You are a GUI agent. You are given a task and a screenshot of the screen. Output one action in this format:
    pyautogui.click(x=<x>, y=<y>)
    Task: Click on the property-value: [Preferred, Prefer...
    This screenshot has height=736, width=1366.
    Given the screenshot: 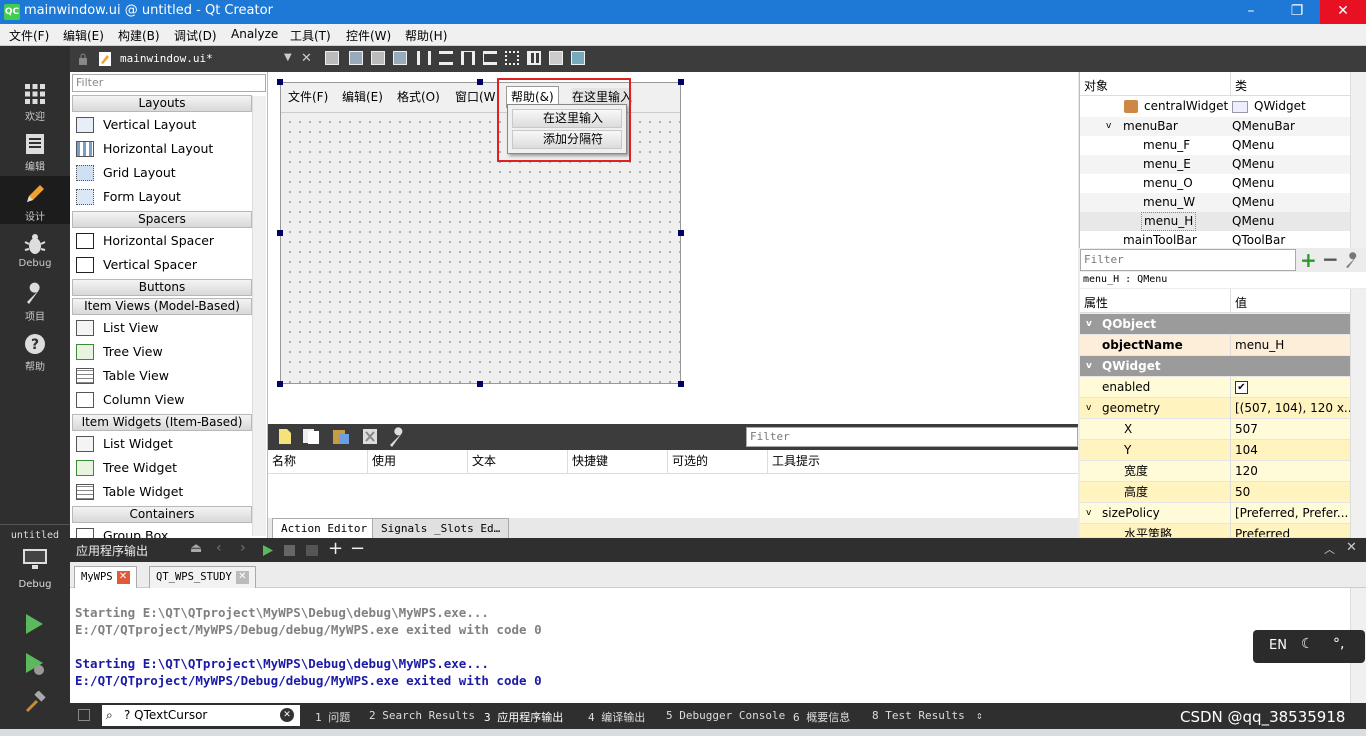 What is the action you would take?
    pyautogui.click(x=1290, y=513)
    